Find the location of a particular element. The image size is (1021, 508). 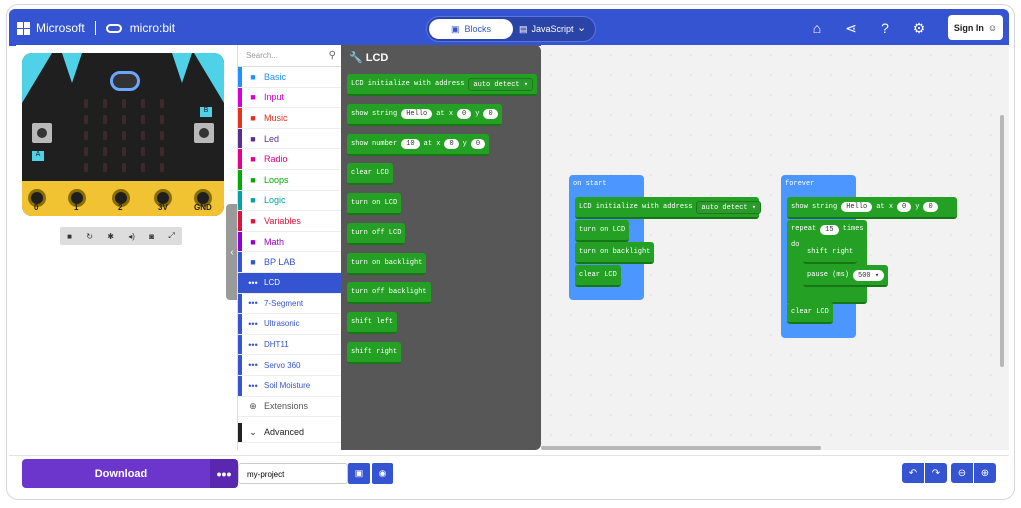

turn-on-backlight-block: turn on backlight is located at coordinates (615, 253).